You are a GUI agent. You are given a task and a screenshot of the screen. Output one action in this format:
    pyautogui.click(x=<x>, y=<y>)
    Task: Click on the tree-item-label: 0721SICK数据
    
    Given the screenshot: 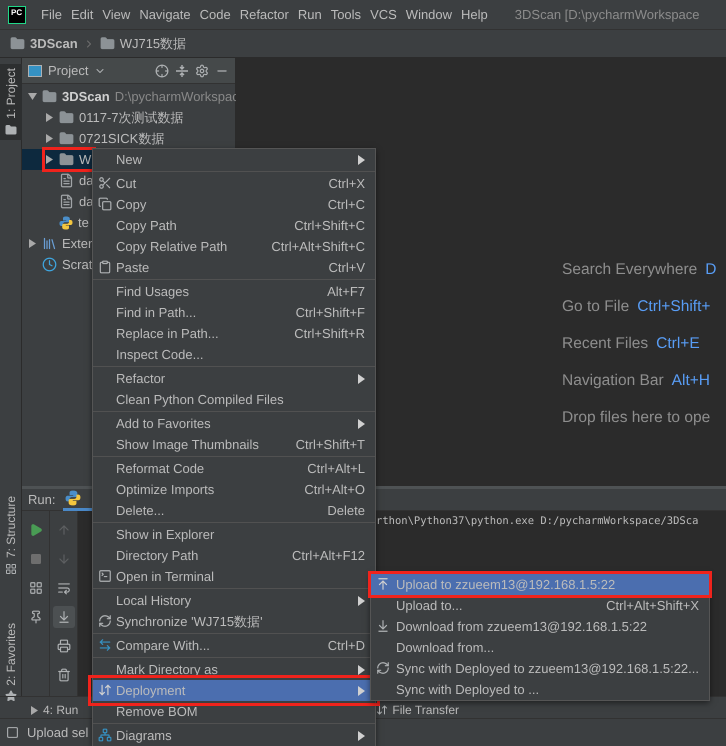 What is the action you would take?
    pyautogui.click(x=121, y=139)
    